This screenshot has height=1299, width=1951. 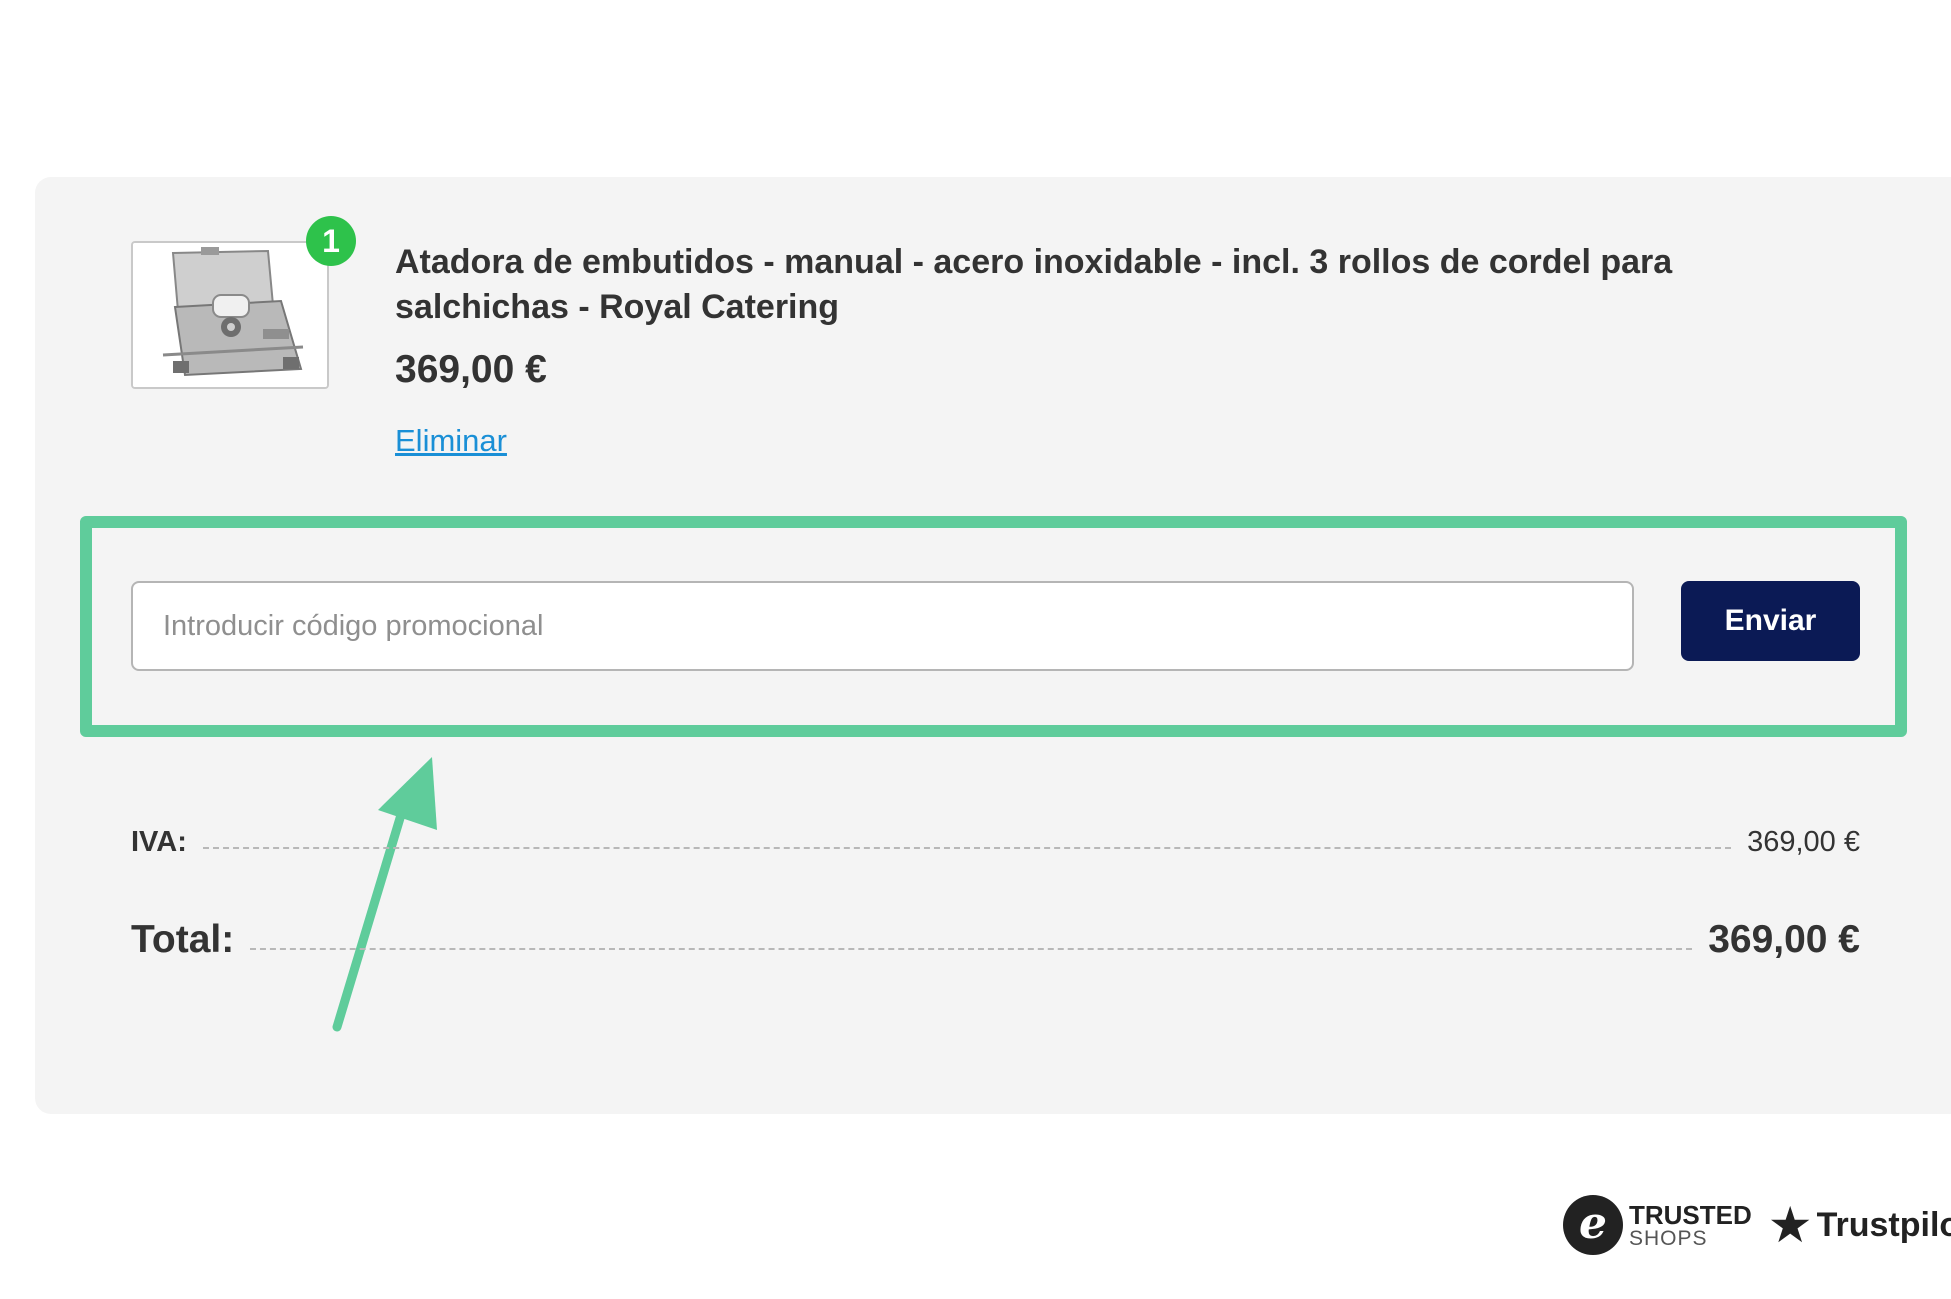 I want to click on arrow-up-icon, so click(x=384, y=894).